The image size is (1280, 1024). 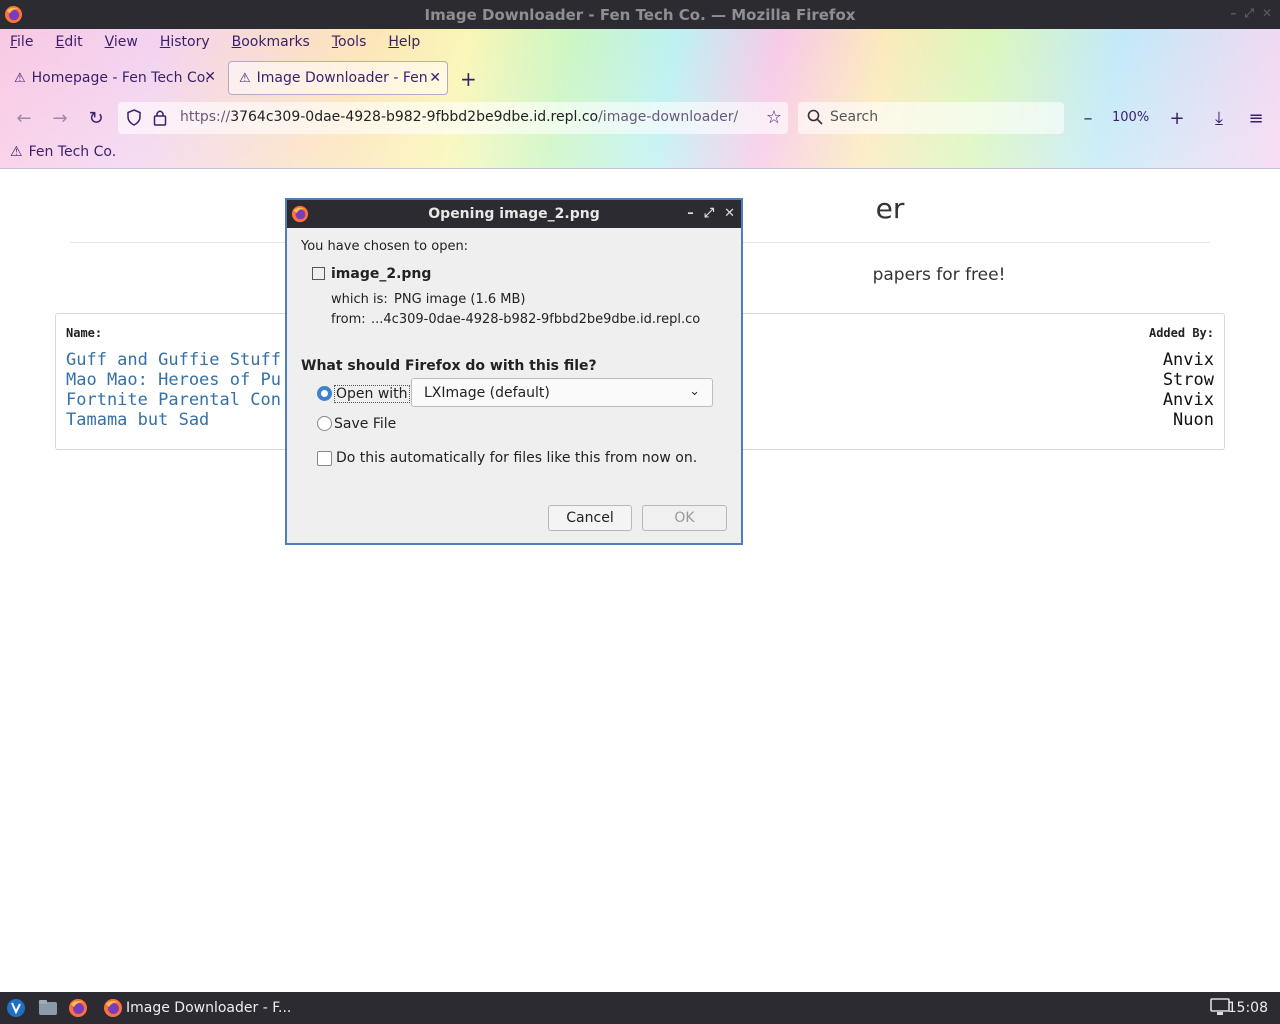 I want to click on save-file-label: Save File, so click(x=365, y=424).